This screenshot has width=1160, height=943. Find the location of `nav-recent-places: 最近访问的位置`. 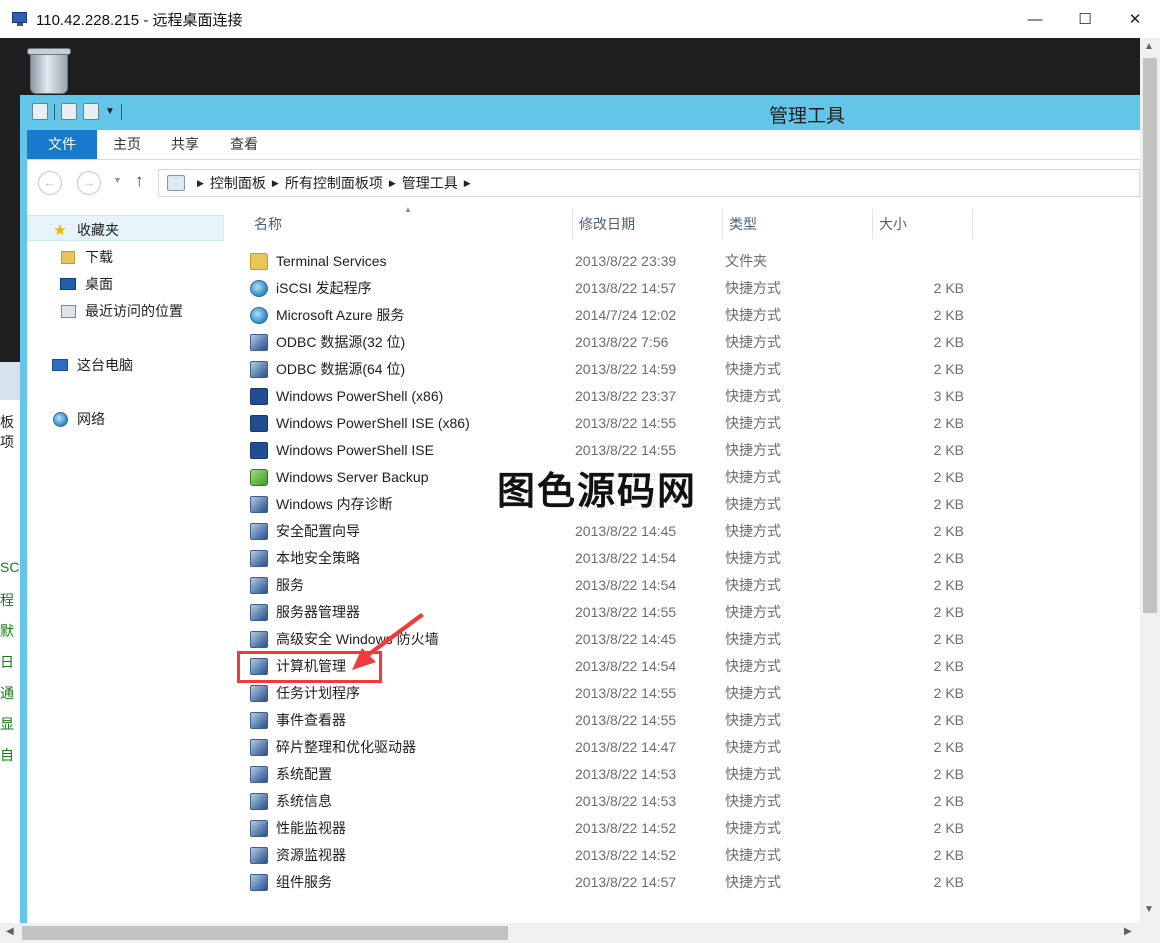

nav-recent-places: 最近访问的位置 is located at coordinates (121, 311).